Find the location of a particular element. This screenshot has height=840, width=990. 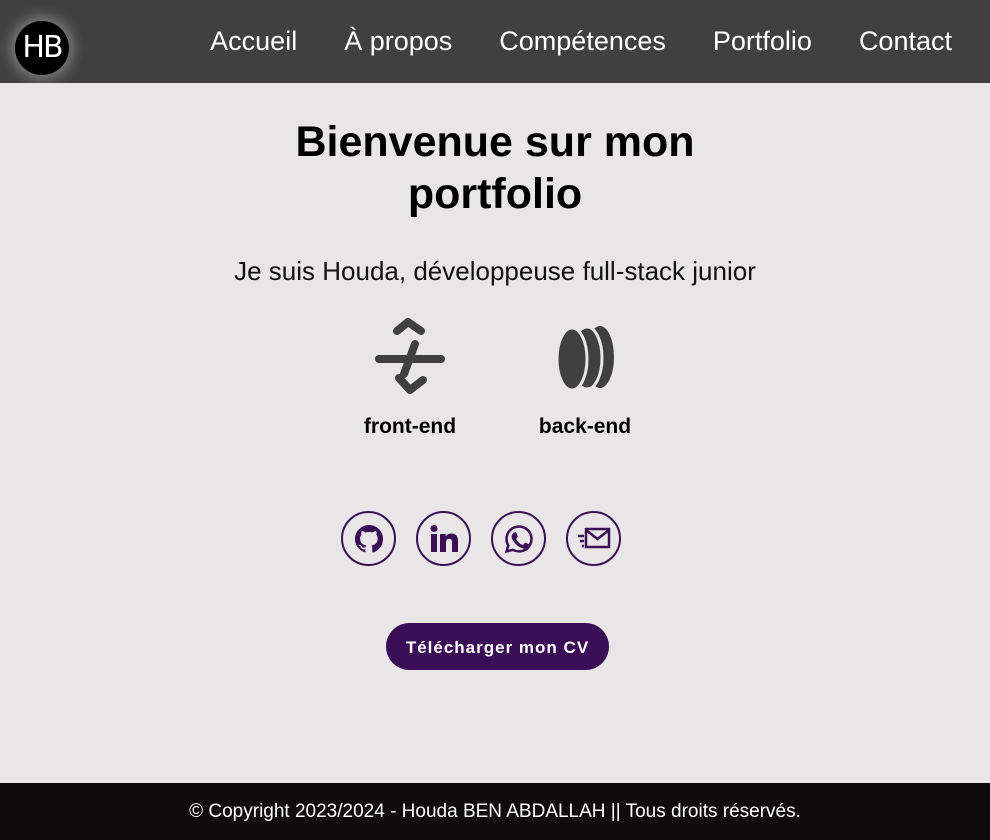

mail-icon is located at coordinates (593, 537).